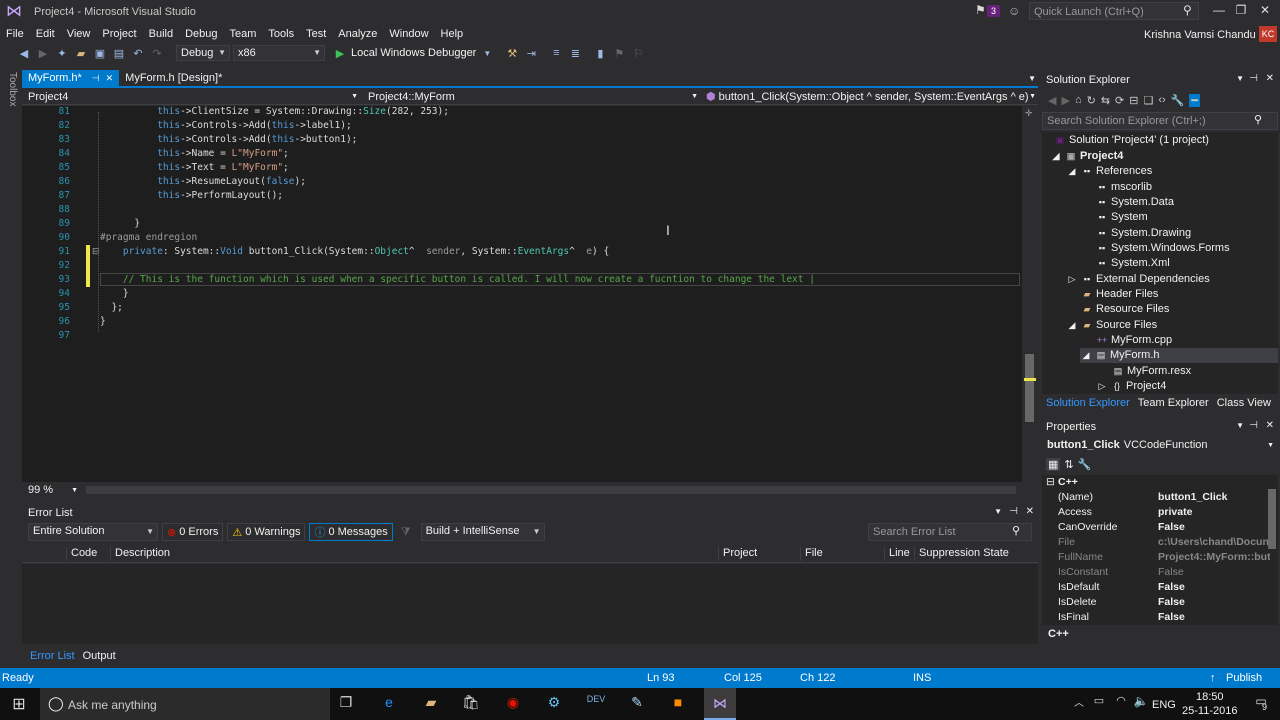 Image resolution: width=1280 pixels, height=720 pixels. What do you see at coordinates (1125, 309) in the screenshot?
I see `tree-item: ▰ Resource Files` at bounding box center [1125, 309].